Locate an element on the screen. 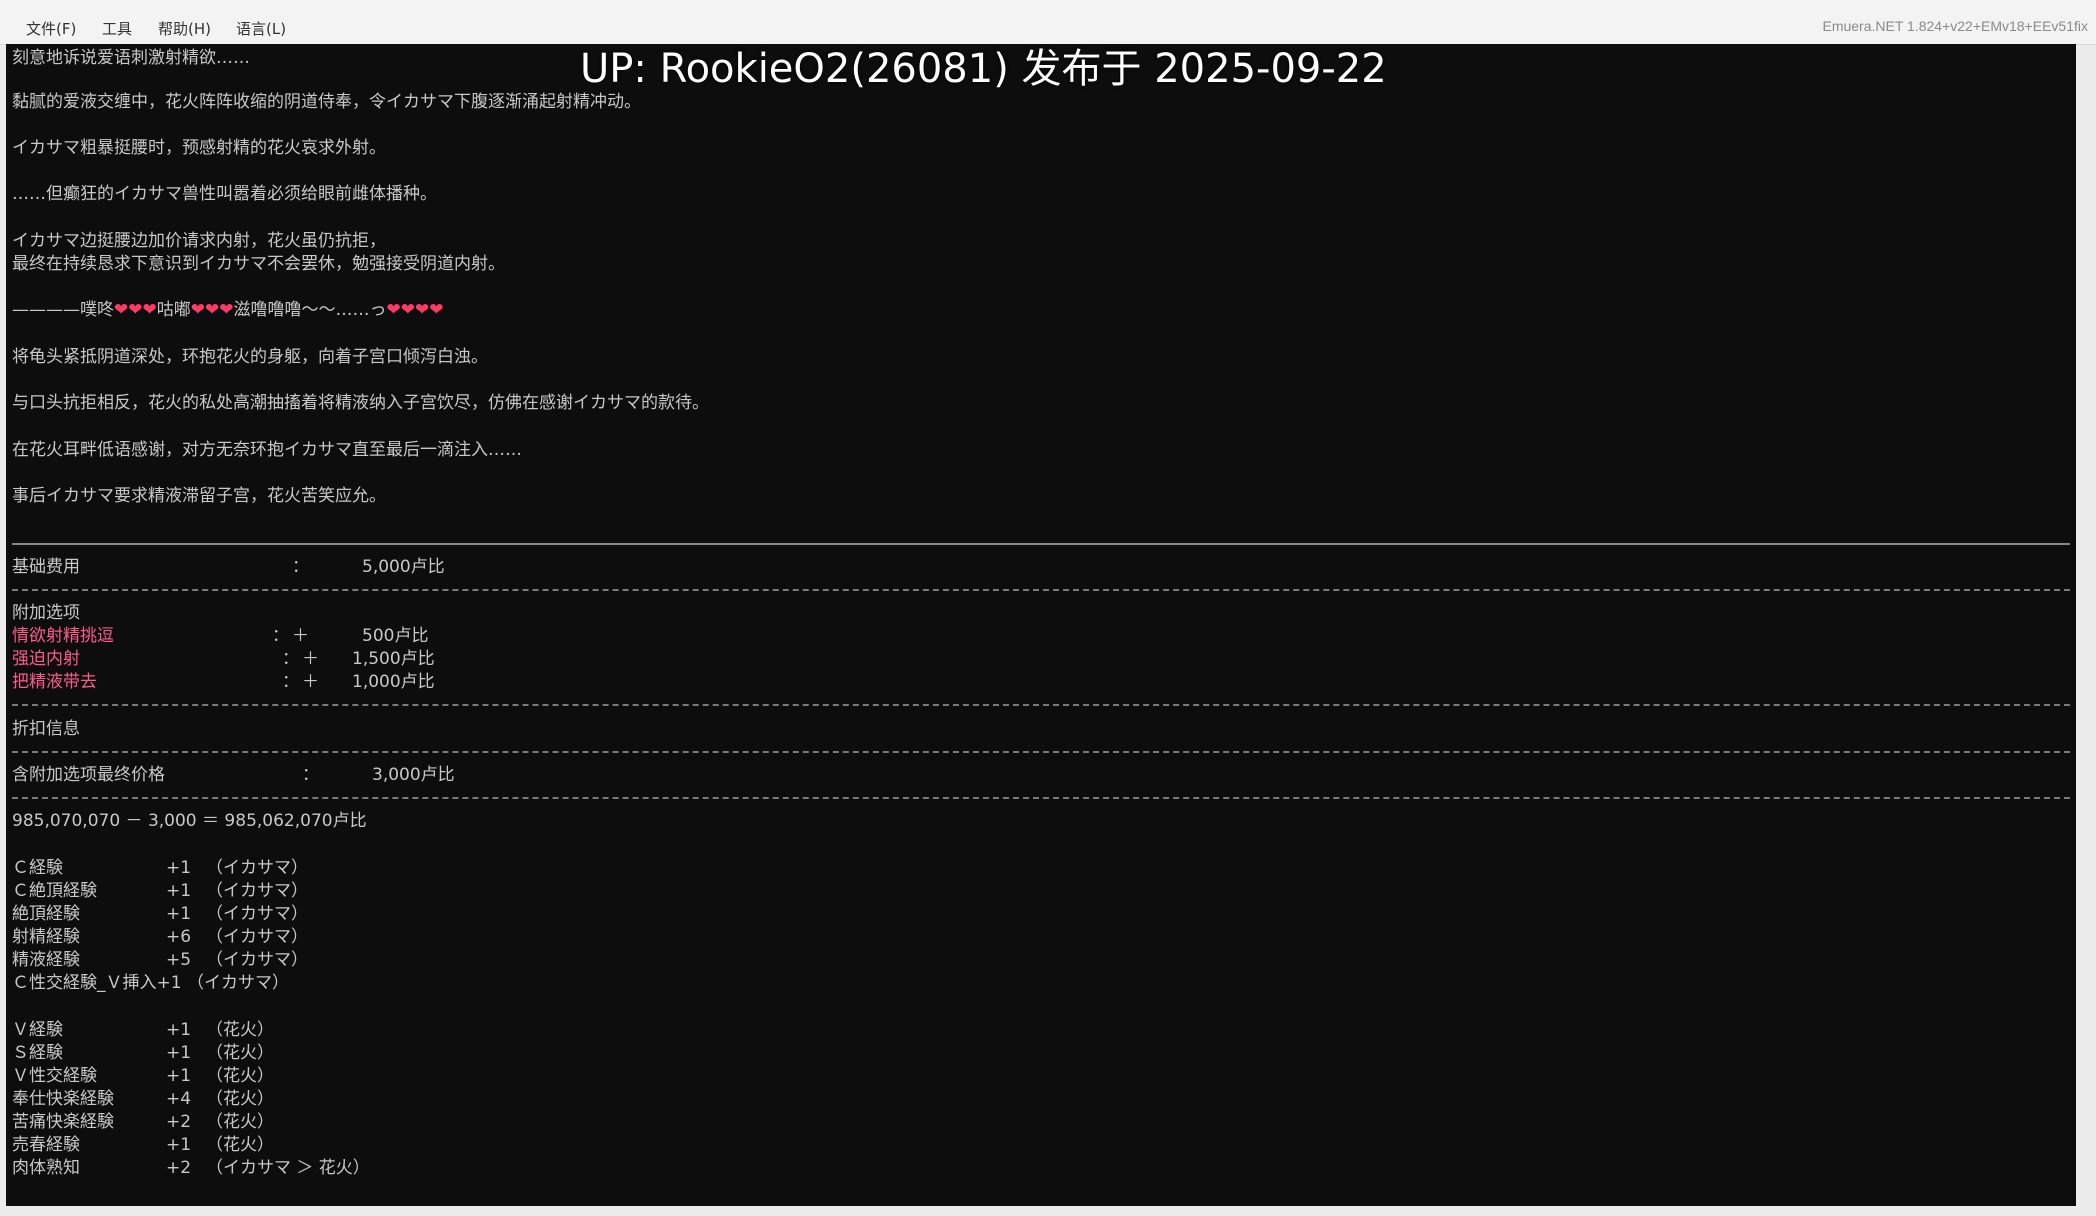 The image size is (2096, 1216). option-value: 1,500卢比 is located at coordinates (393, 659).